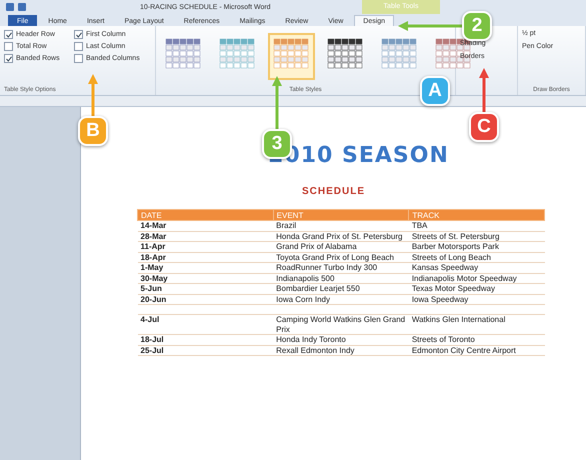  What do you see at coordinates (476, 278) in the screenshot?
I see `table-cell: Indianapolis Motor Speedway` at bounding box center [476, 278].